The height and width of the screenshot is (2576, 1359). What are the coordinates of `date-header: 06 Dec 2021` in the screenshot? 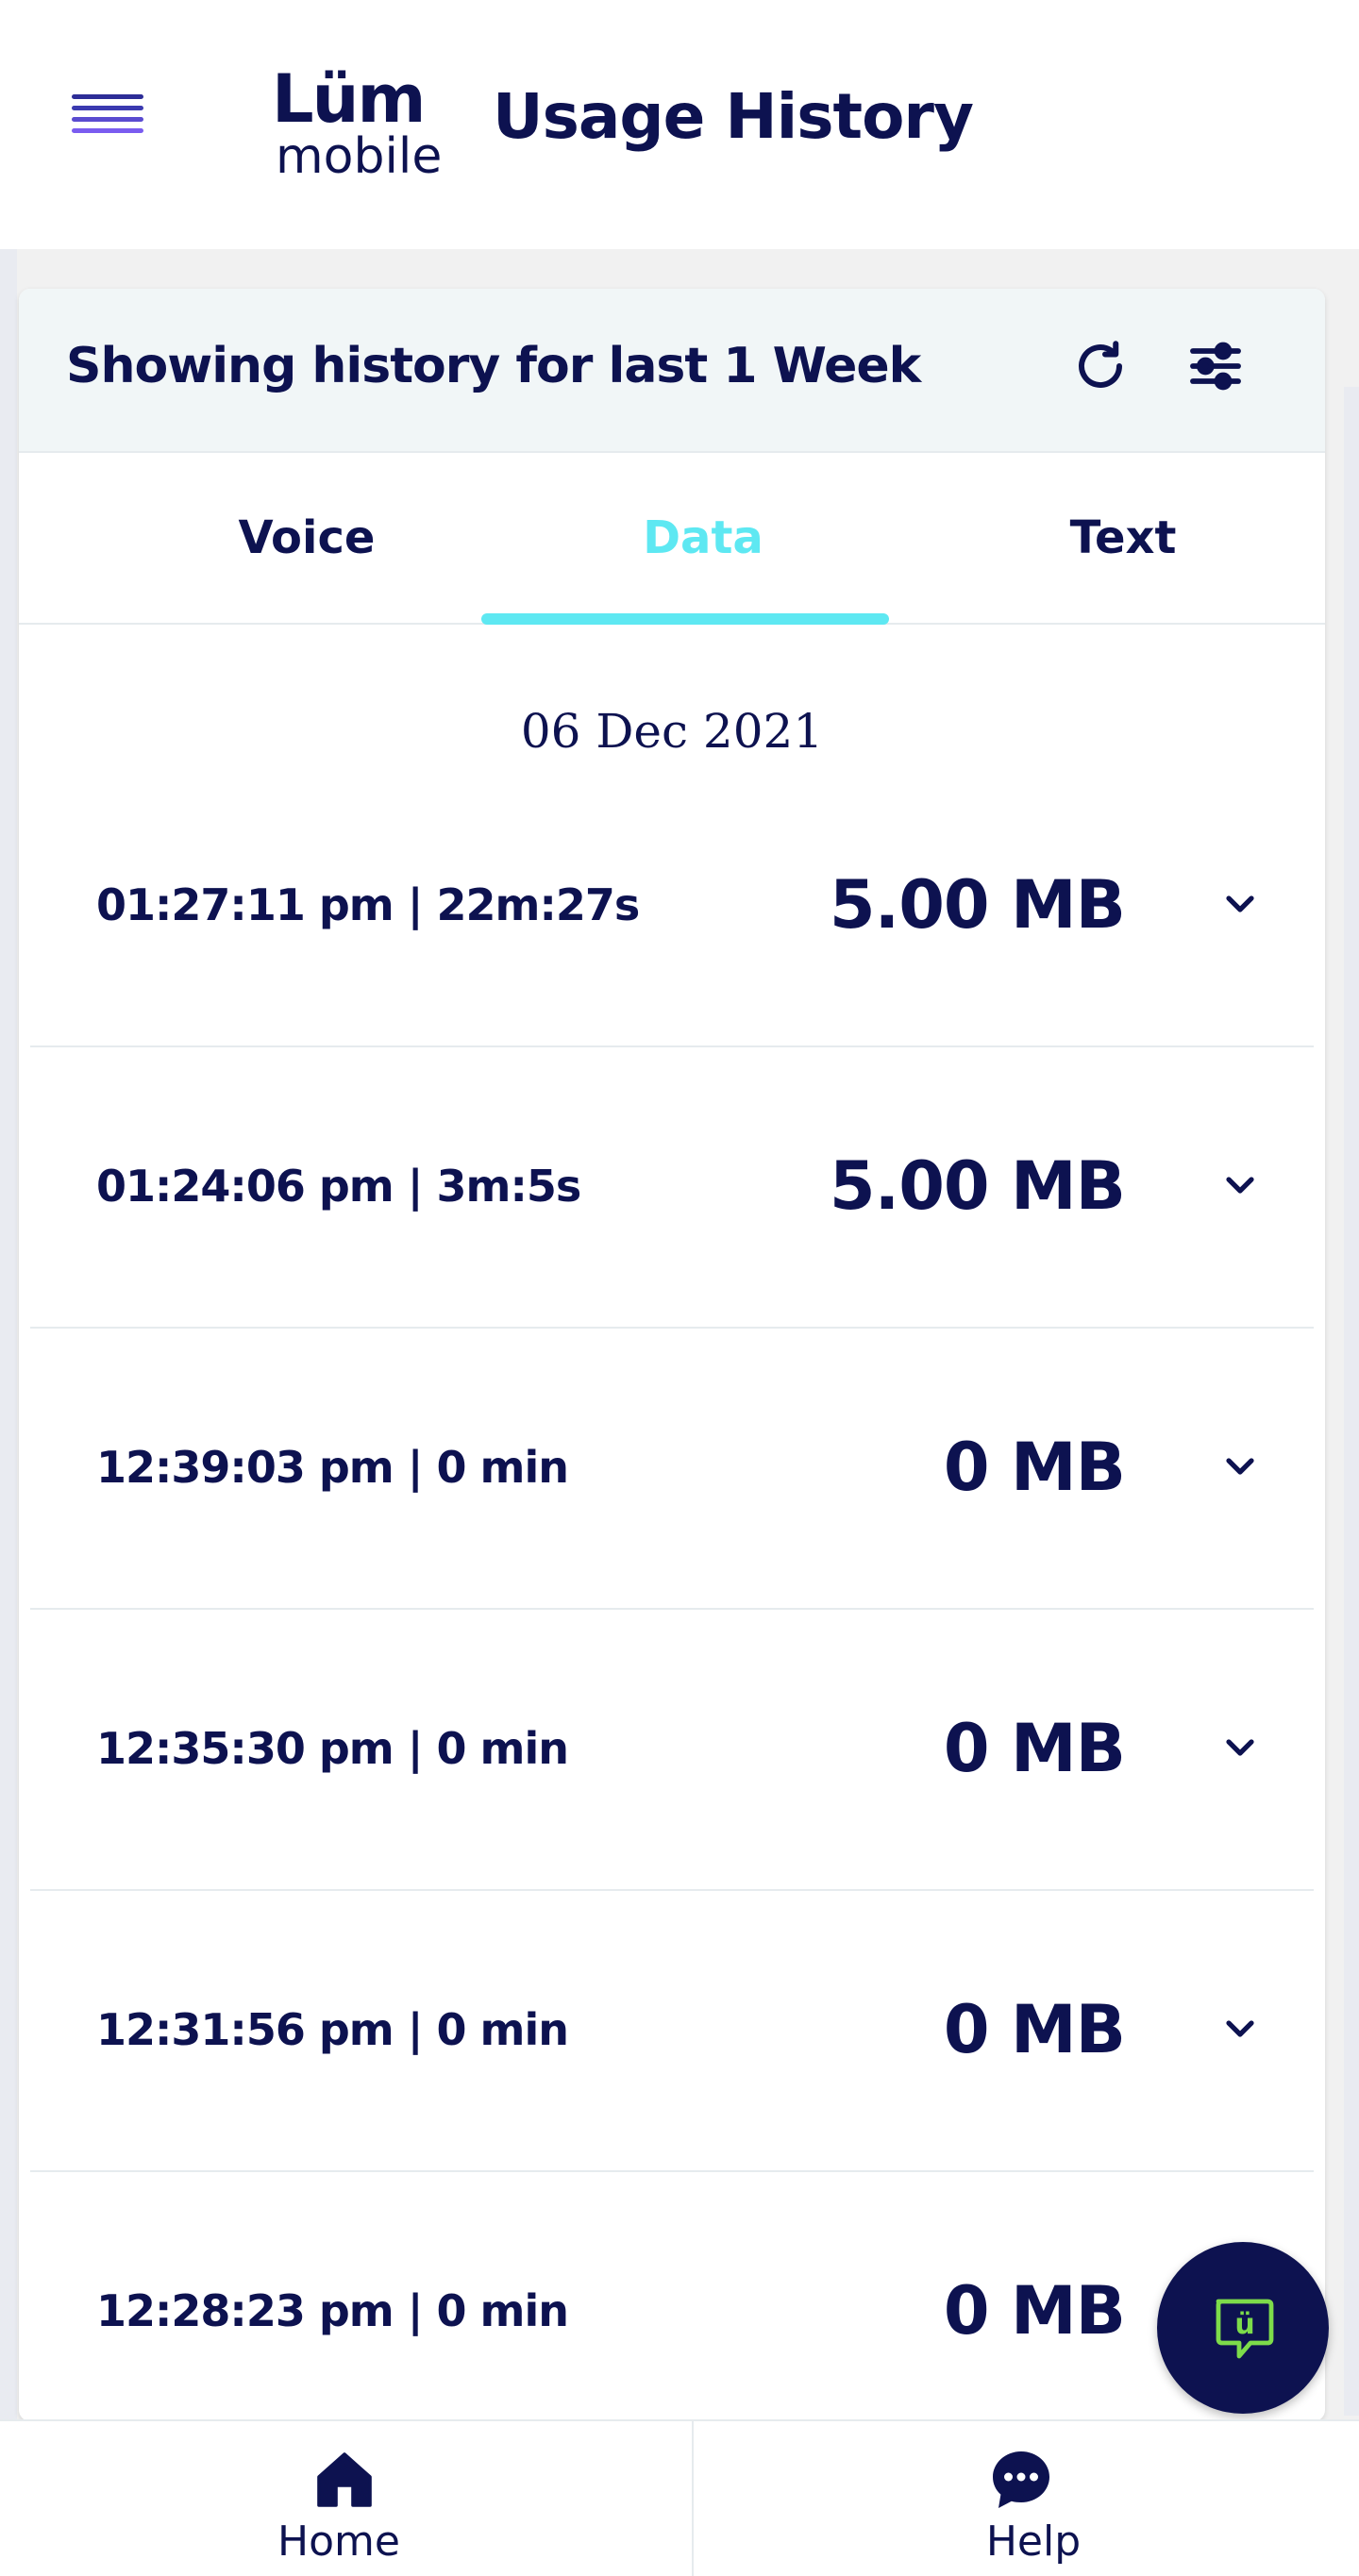 It's located at (672, 731).